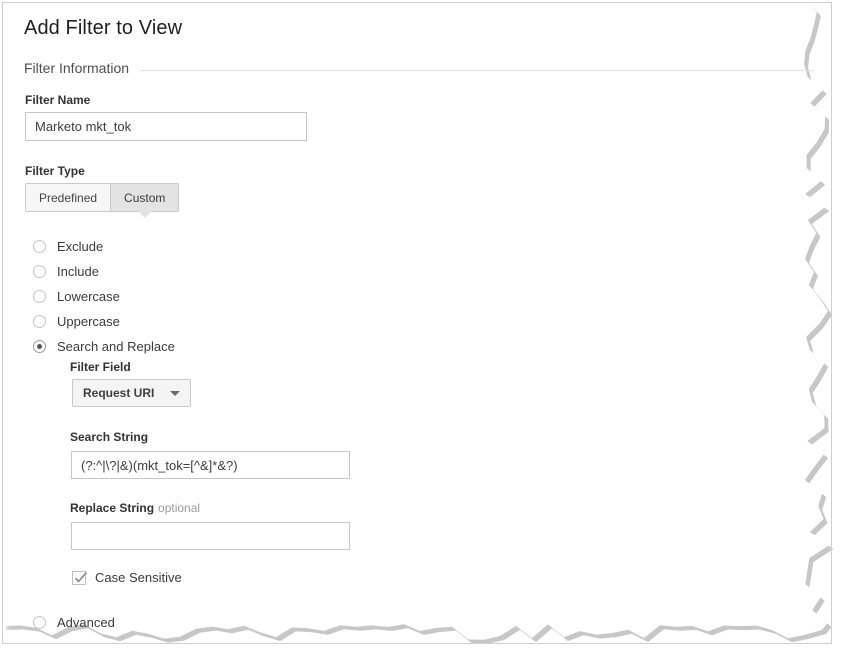 This screenshot has height=652, width=844. What do you see at coordinates (210, 465) in the screenshot?
I see `search-string-input` at bounding box center [210, 465].